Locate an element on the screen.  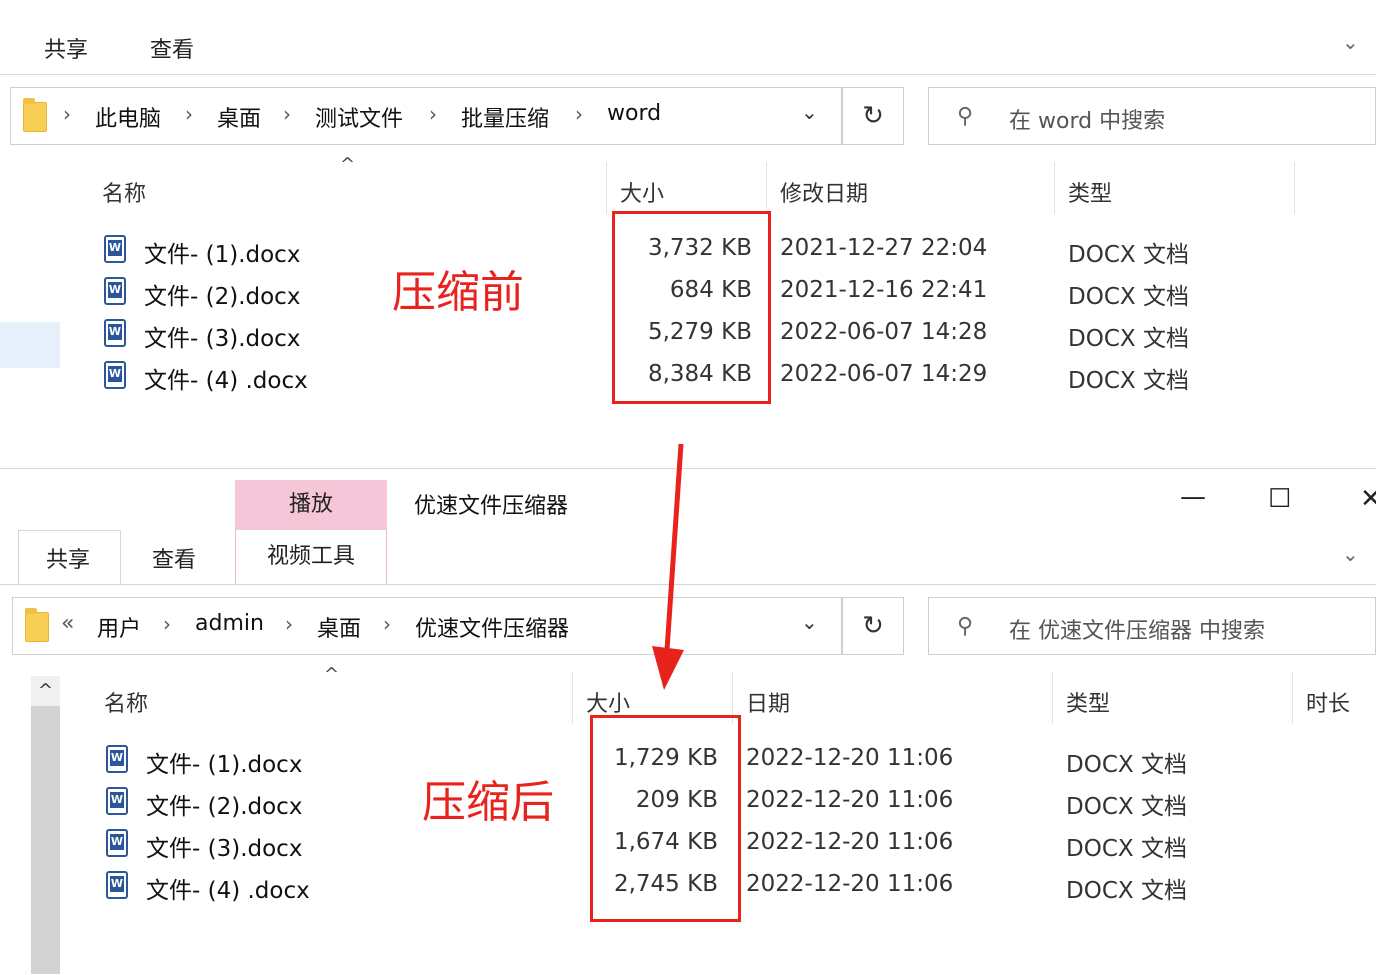
breadcrumb-overflow-icon: « is located at coordinates (67, 623).